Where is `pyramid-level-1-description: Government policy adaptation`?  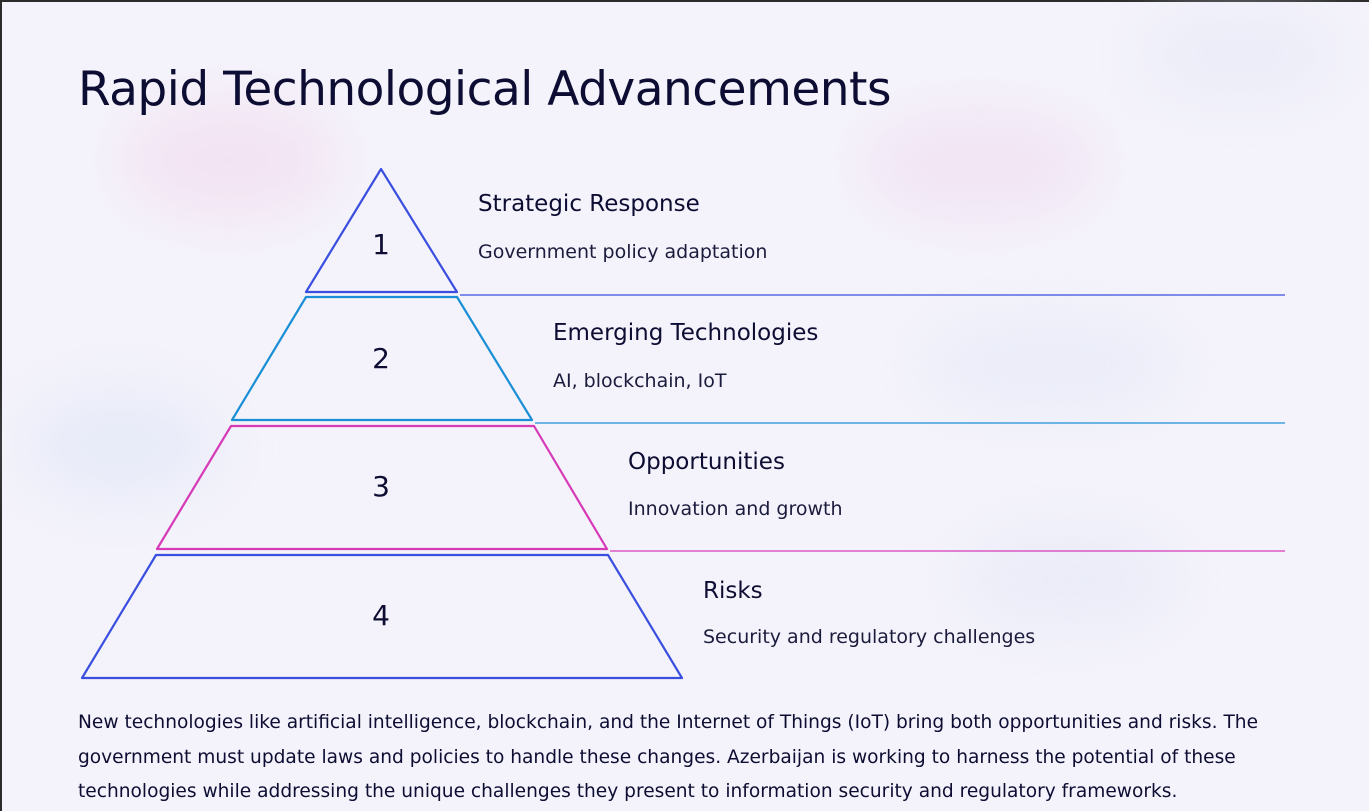 pyramid-level-1-description: Government policy adaptation is located at coordinates (623, 252).